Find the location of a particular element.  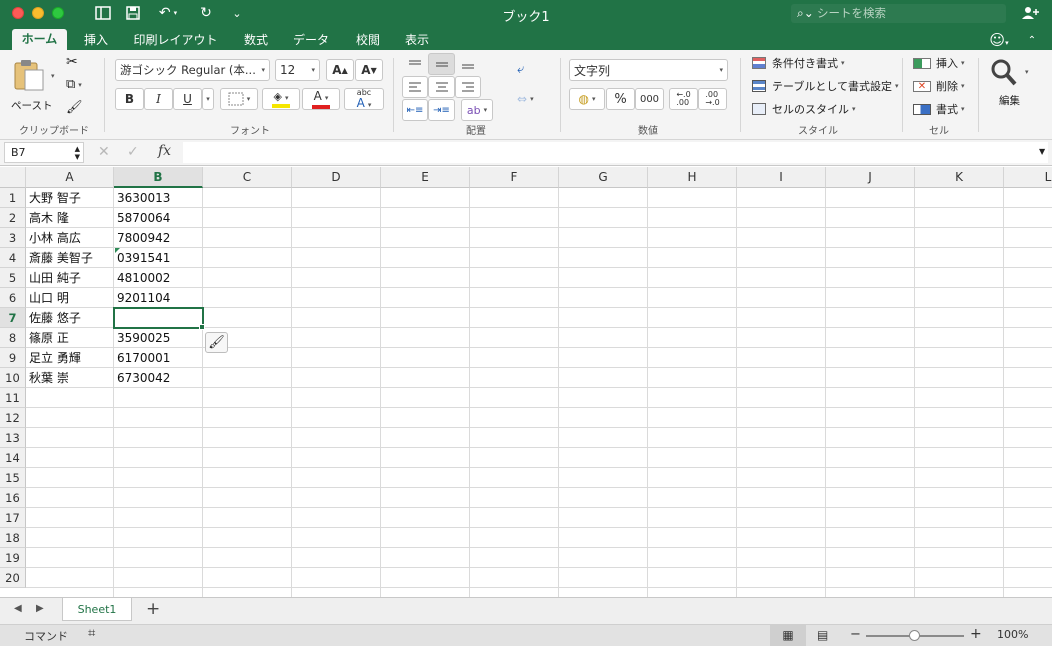

cell-name: 佐藤 悠子 is located at coordinates (70, 318).